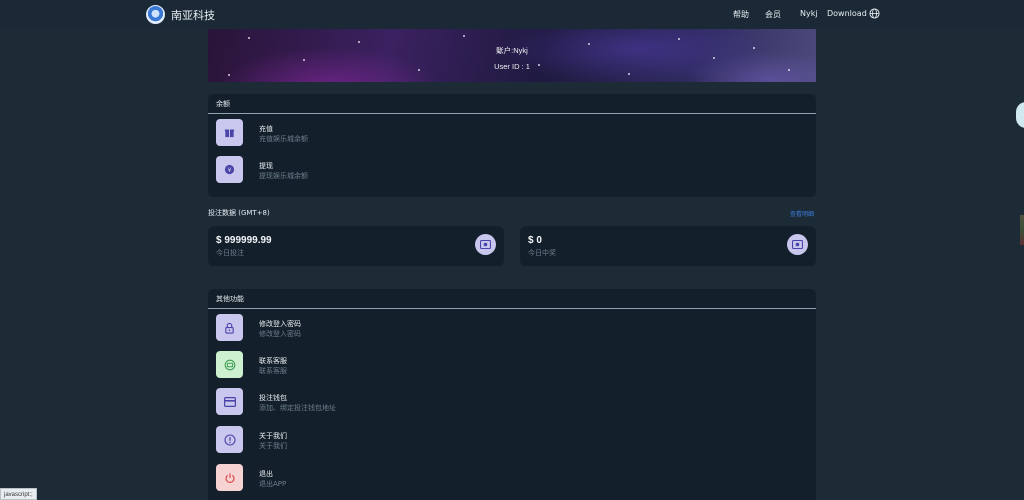  Describe the element at coordinates (535, 240) in the screenshot. I see `today-win-value: $ 0` at that location.